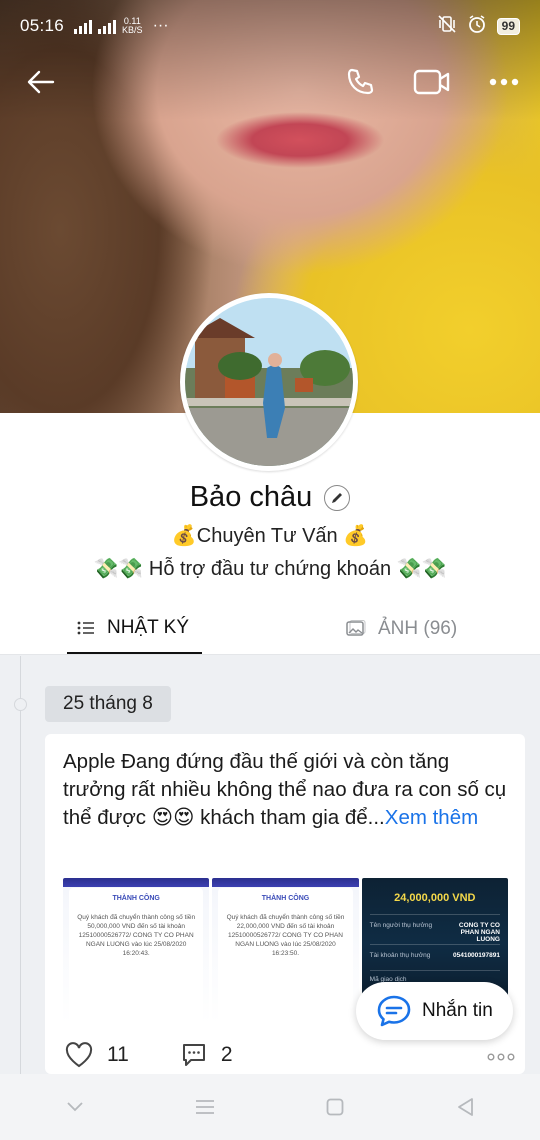 This screenshot has height=1140, width=540. Describe the element at coordinates (160, 25) in the screenshot. I see `more-notifications-icon: ···` at that location.